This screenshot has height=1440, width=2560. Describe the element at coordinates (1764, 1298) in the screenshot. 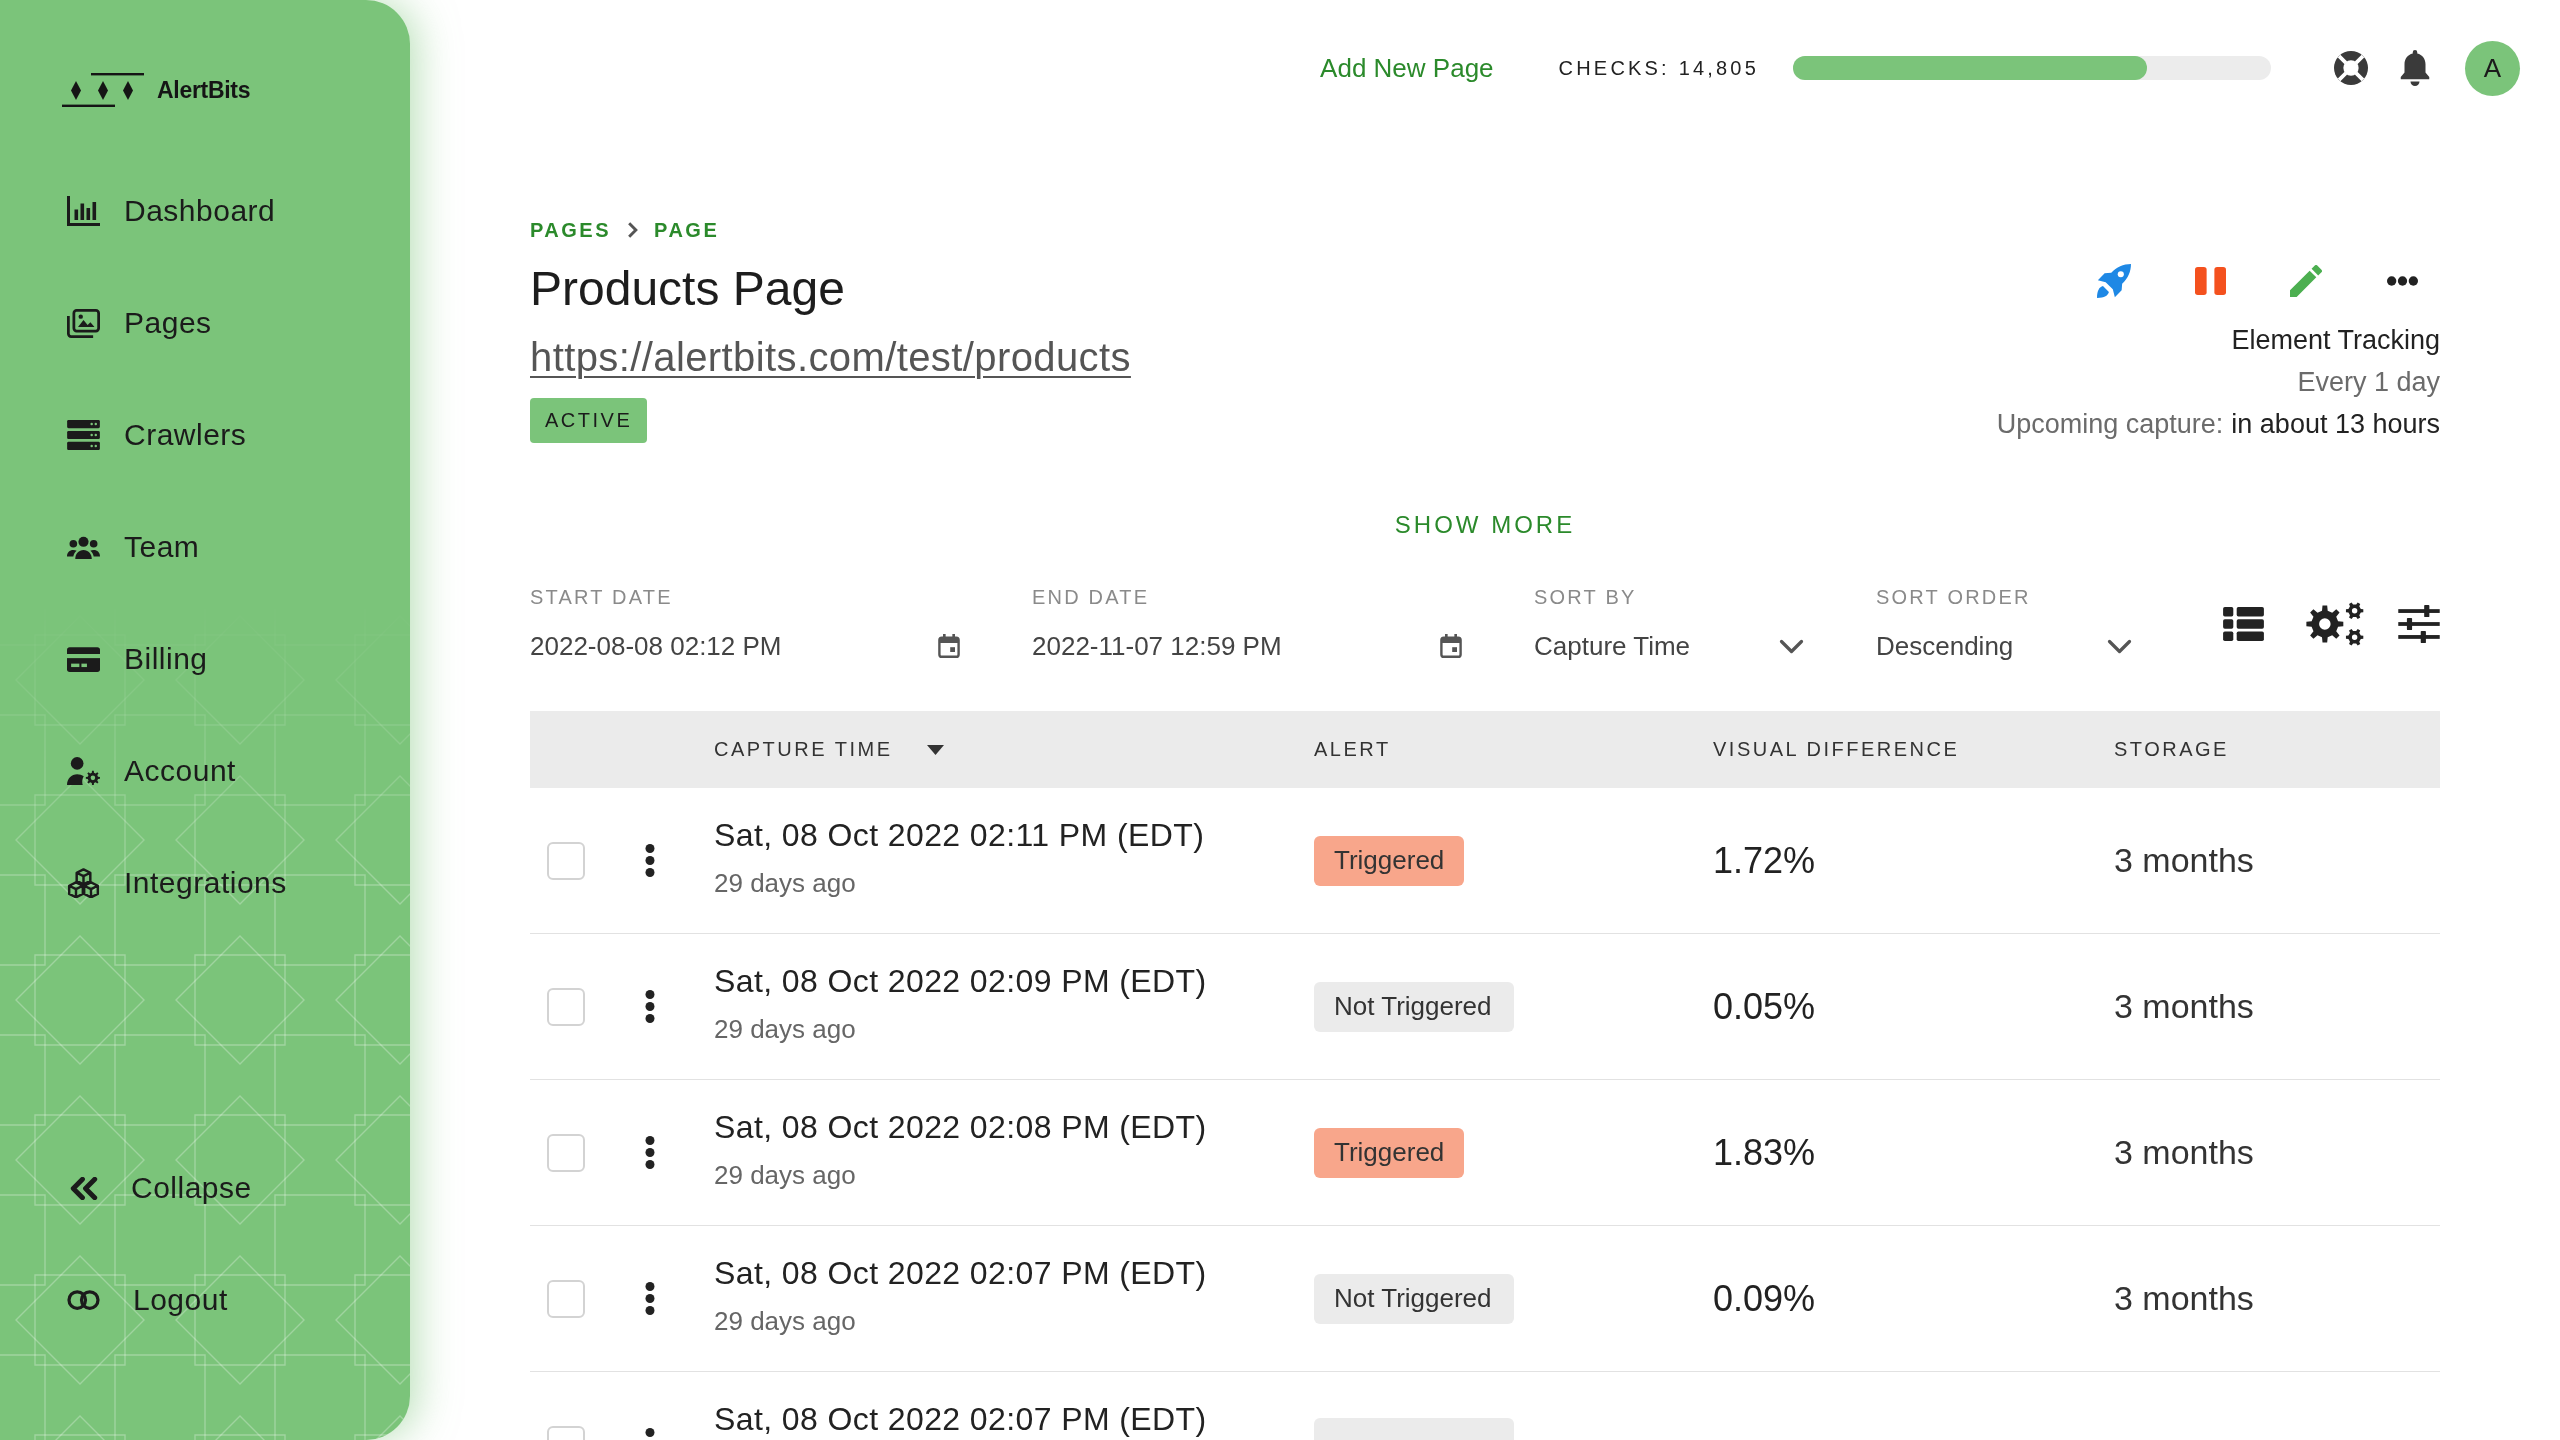

I see `visual-difference-value: 0.09%` at that location.